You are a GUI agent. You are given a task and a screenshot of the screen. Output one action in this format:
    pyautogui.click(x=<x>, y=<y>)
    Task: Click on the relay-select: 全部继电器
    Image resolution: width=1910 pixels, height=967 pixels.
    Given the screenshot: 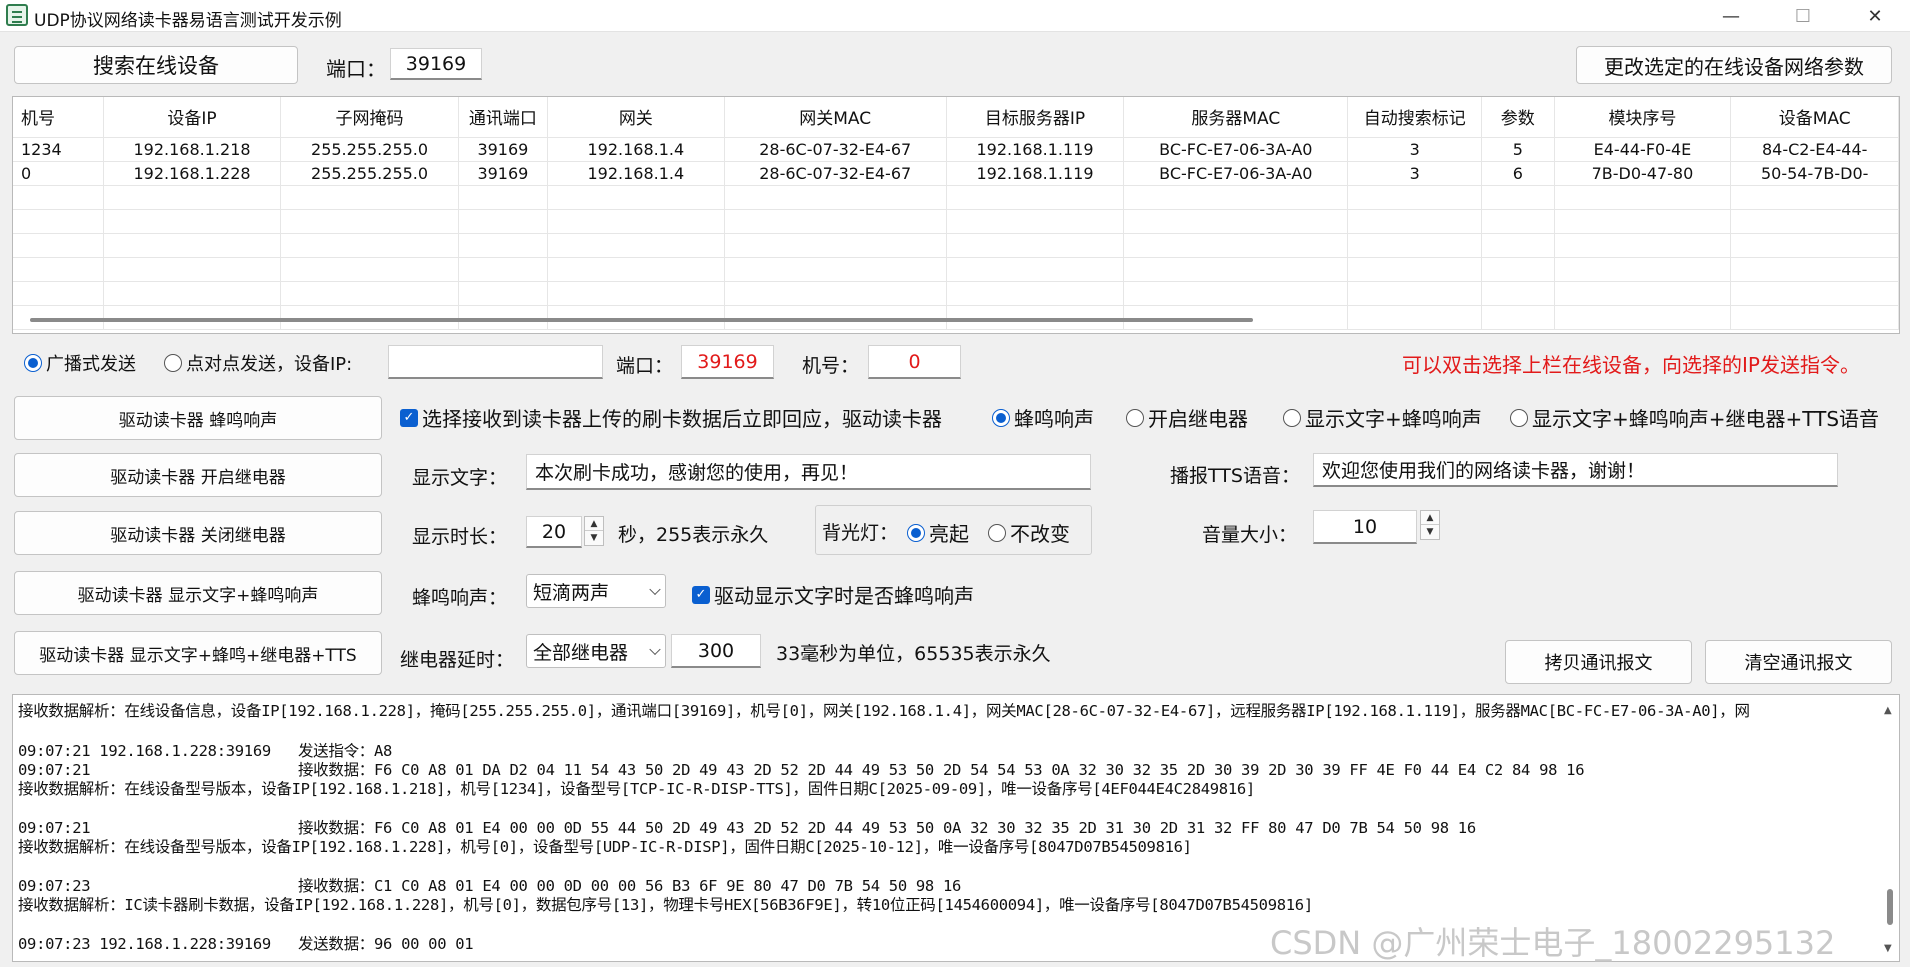 What is the action you would take?
    pyautogui.click(x=596, y=651)
    